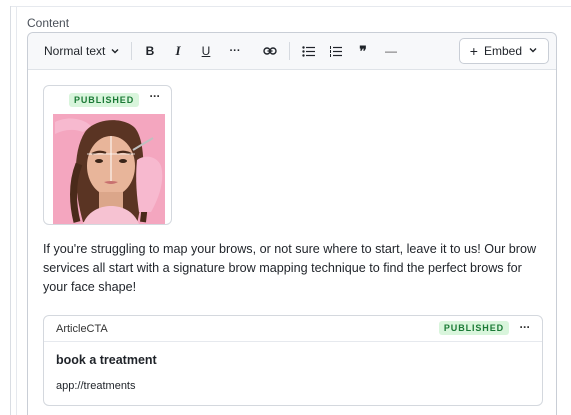 The image size is (571, 415). I want to click on numbered-list-button, so click(335, 51).